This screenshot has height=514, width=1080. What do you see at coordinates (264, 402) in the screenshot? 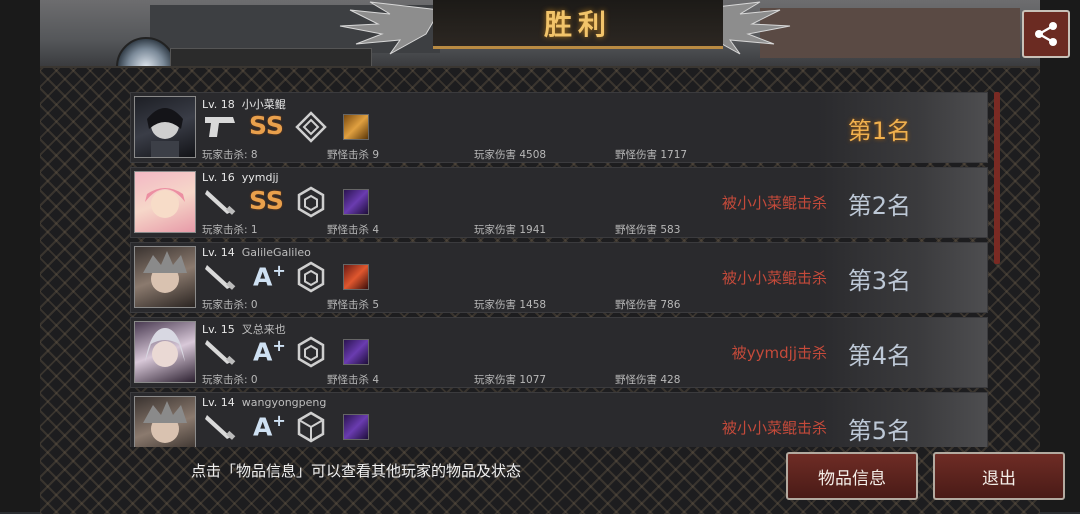
I see `player-level-name: Lv. 14 wangyongpeng` at bounding box center [264, 402].